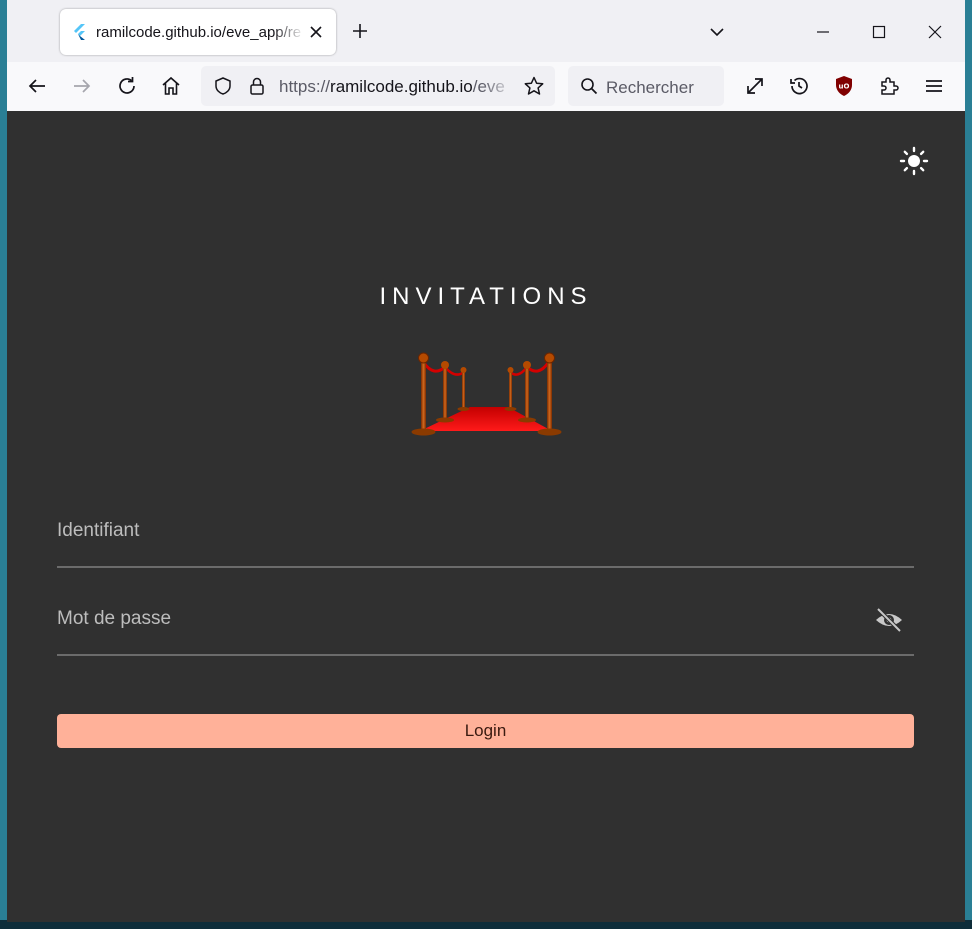 The width and height of the screenshot is (972, 929). Describe the element at coordinates (223, 86) in the screenshot. I see `shield-icon` at that location.